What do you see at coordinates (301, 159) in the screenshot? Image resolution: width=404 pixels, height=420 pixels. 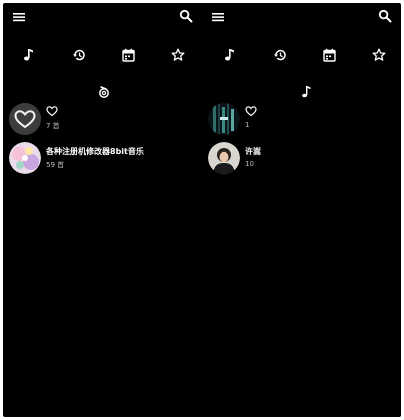 I see `playlist-item-xusong: 许嵩 10` at bounding box center [301, 159].